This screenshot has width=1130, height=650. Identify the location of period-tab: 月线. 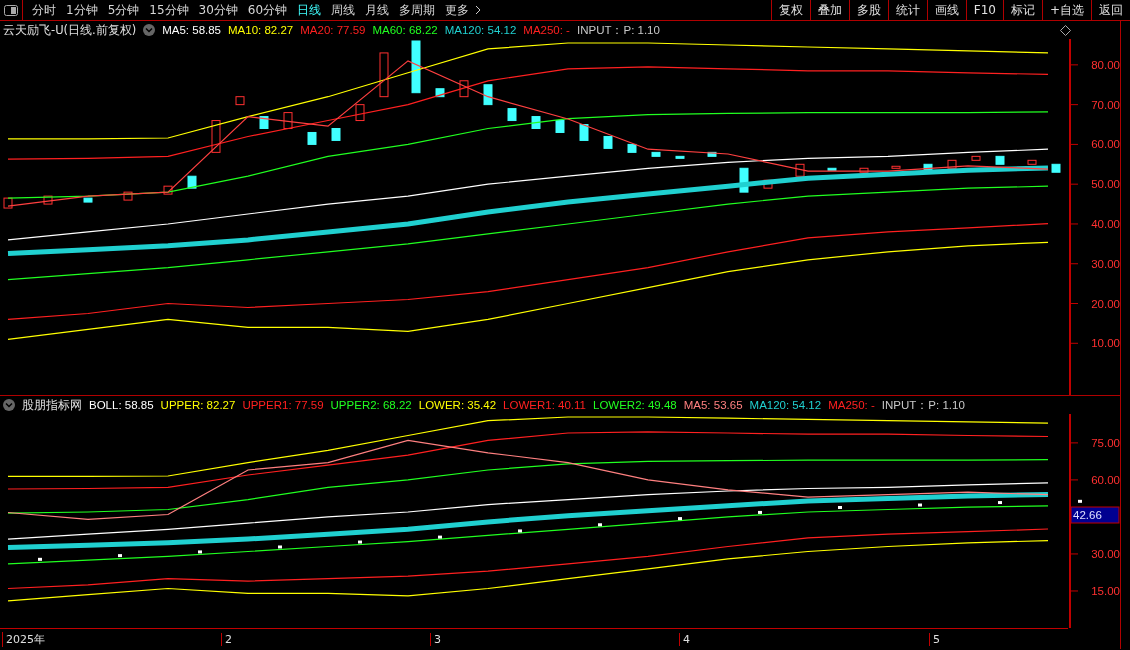
(377, 10).